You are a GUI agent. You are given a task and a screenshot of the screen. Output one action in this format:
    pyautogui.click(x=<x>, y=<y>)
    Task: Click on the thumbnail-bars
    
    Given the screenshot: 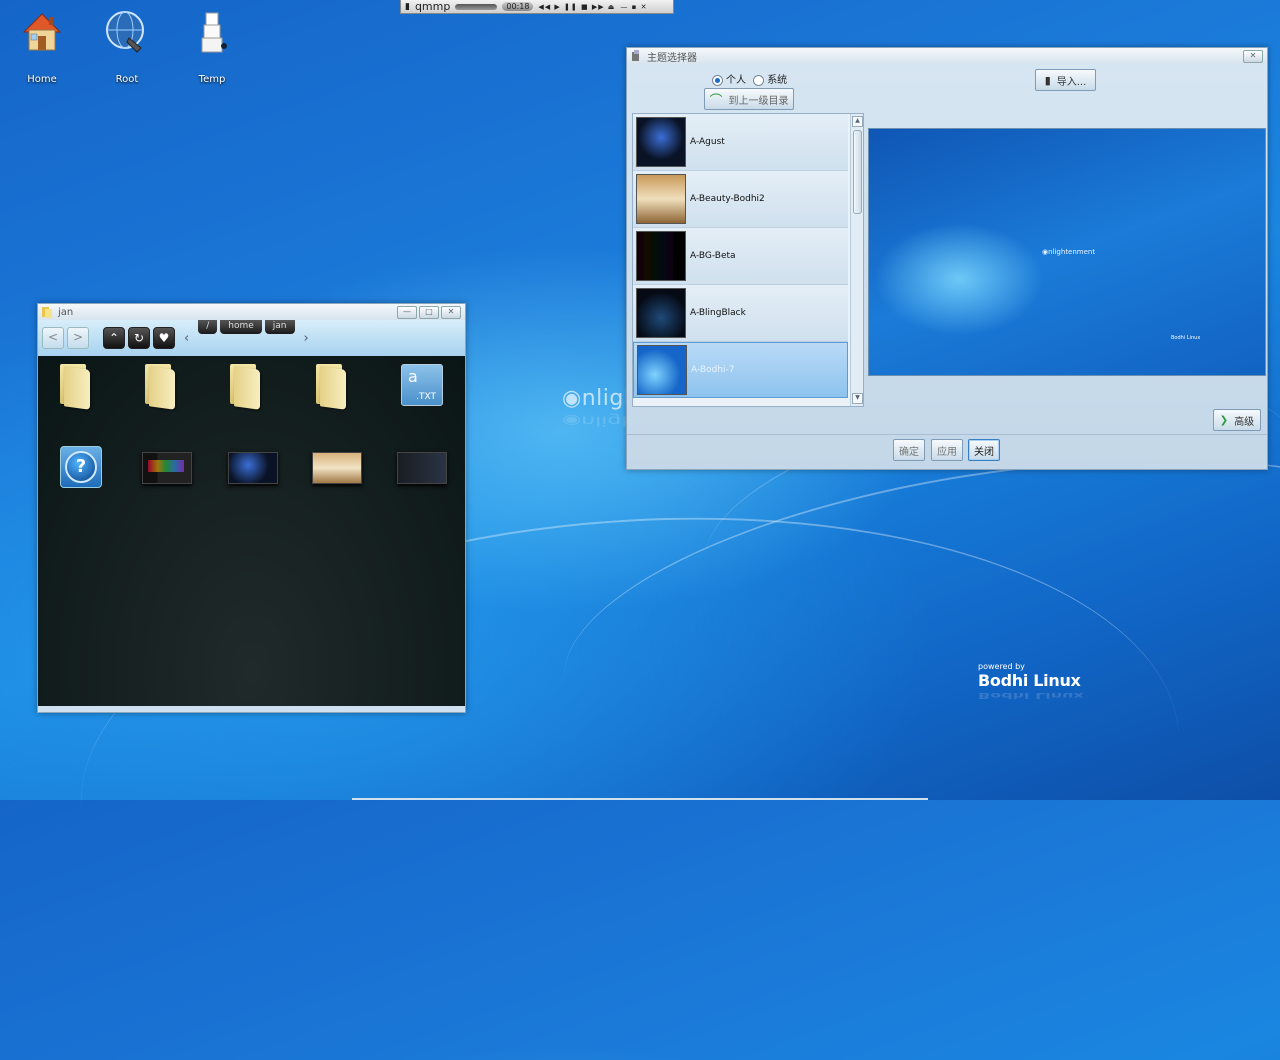 What is the action you would take?
    pyautogui.click(x=166, y=466)
    